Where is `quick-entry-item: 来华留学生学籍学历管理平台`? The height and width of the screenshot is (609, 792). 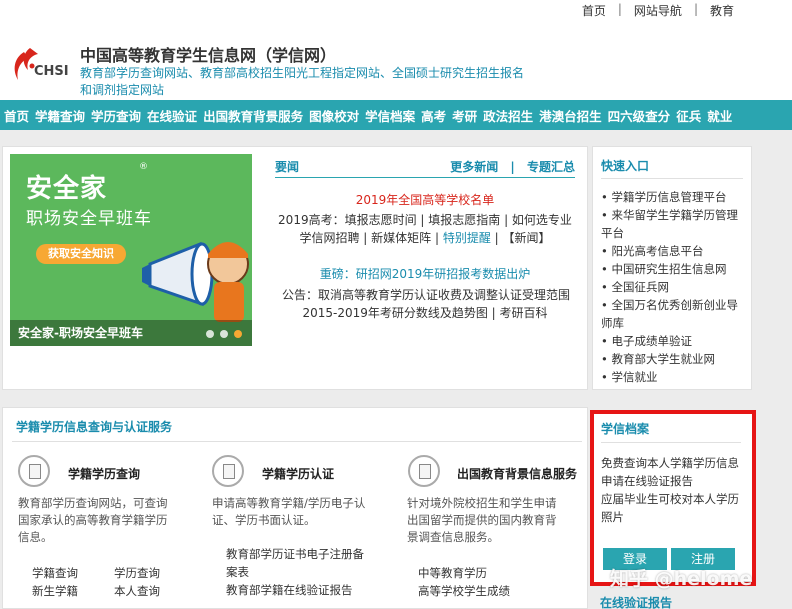
quick-entry-item: 来华留学生学籍学历管理平台 is located at coordinates (674, 224).